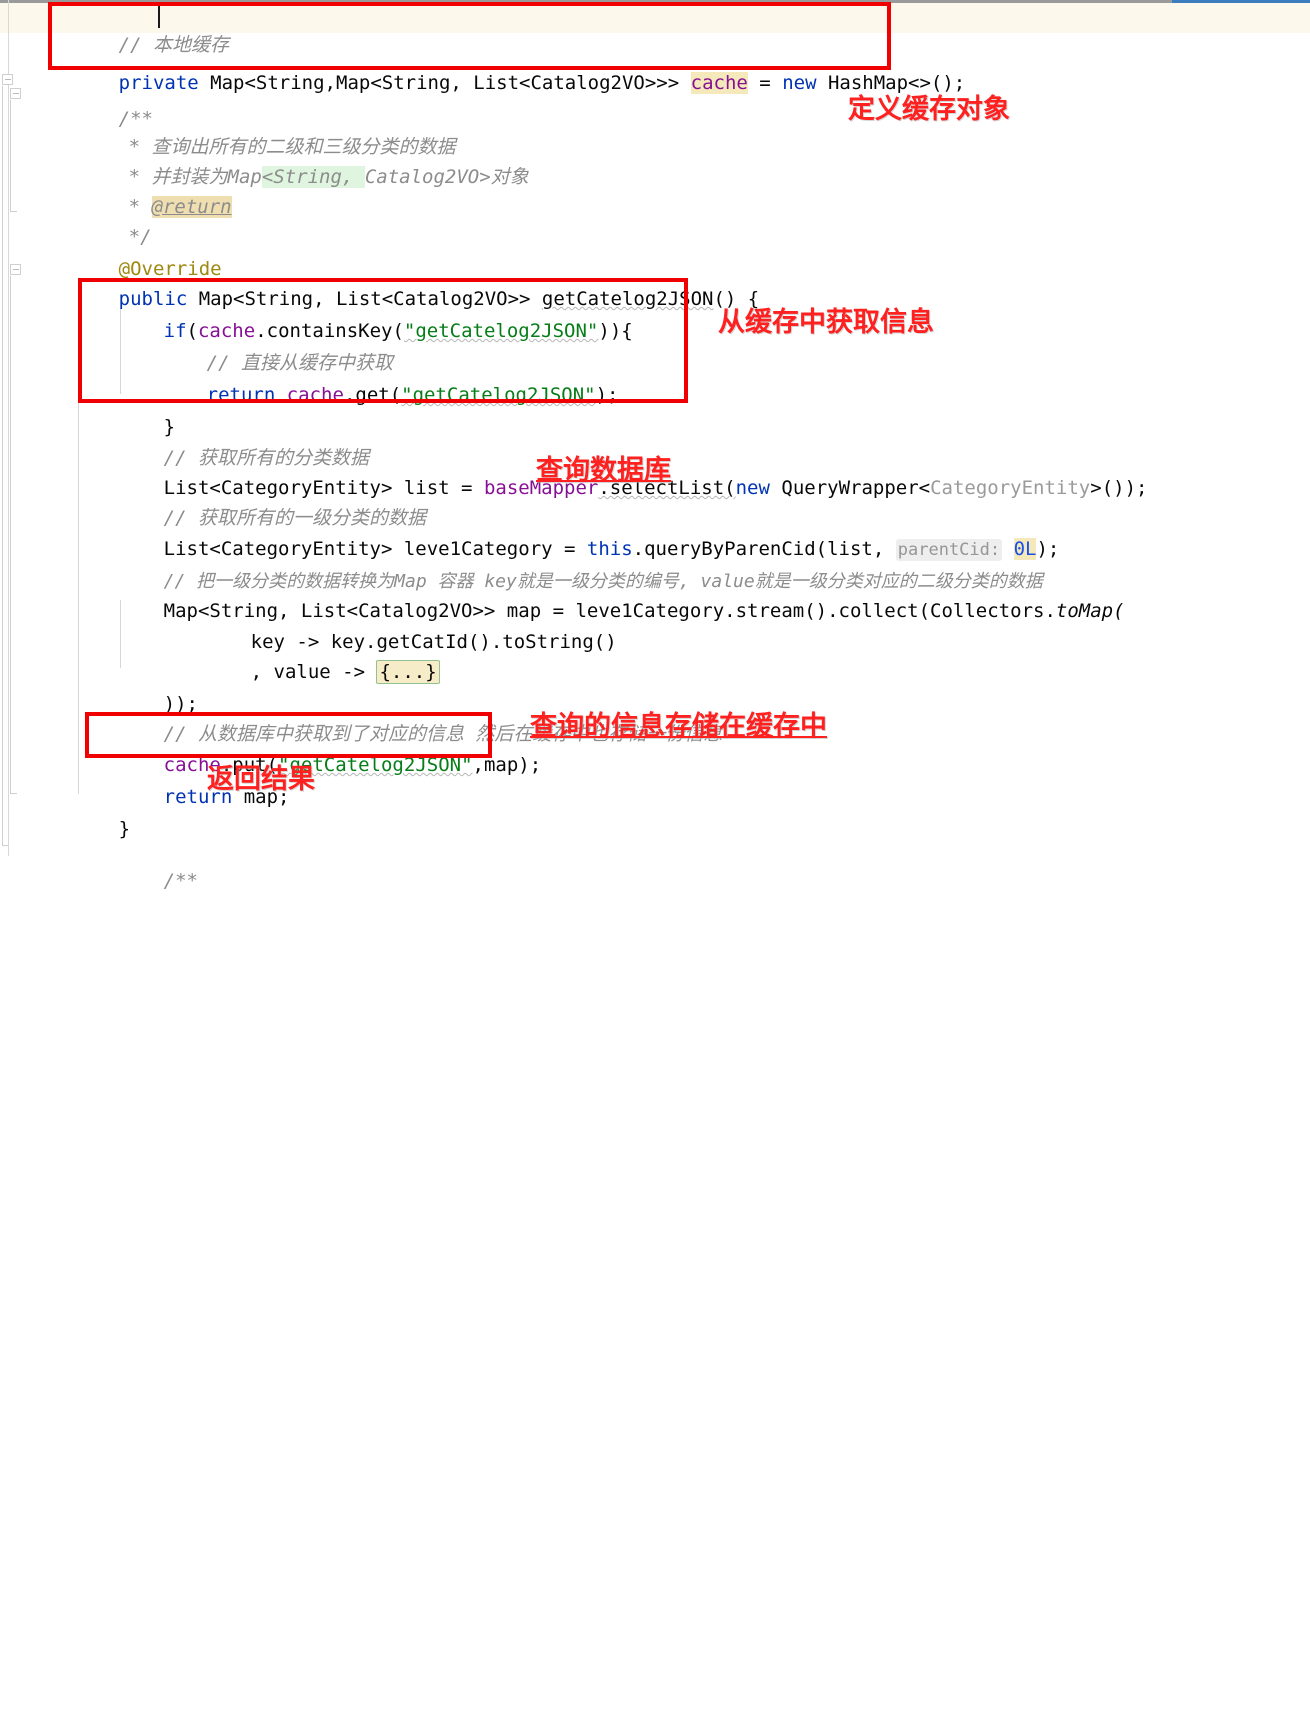 Image resolution: width=1310 pixels, height=1712 pixels. I want to click on javadoc-generic-string: <String,, so click(307, 177).